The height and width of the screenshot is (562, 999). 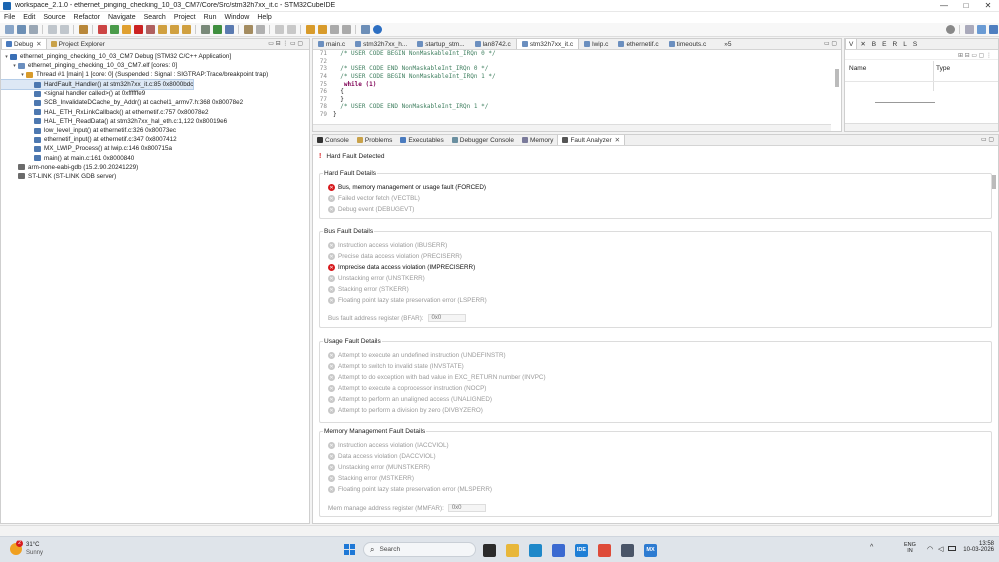 I want to click on annotation-icon, so click(x=279, y=29).